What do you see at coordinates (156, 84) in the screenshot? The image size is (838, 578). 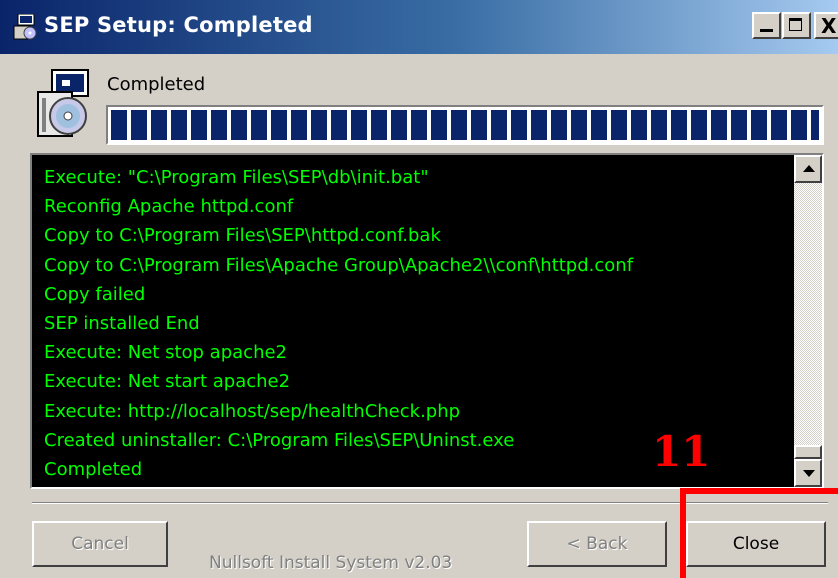 I see `status-label: Completed` at bounding box center [156, 84].